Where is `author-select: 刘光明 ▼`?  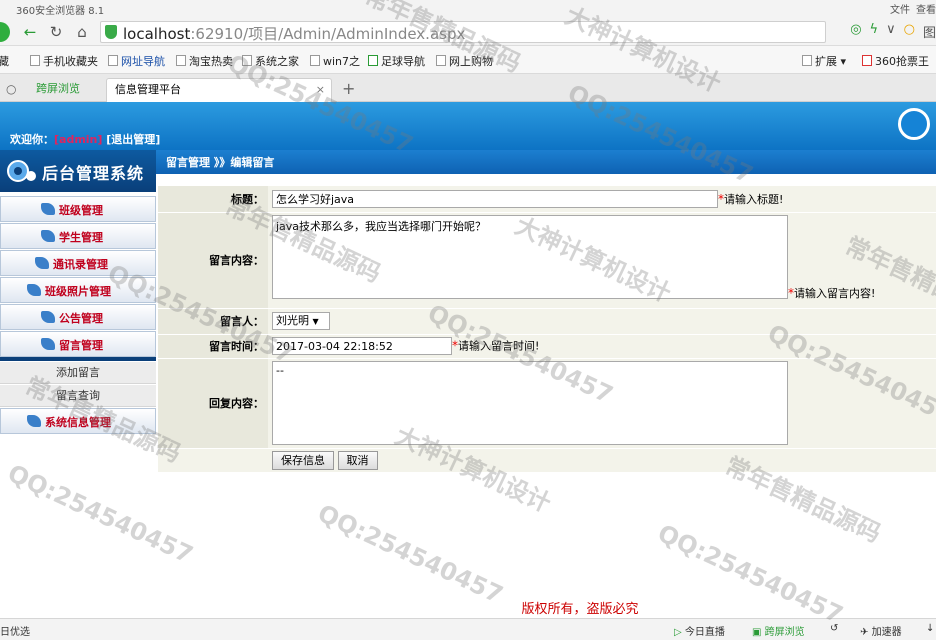 author-select: 刘光明 ▼ is located at coordinates (301, 321).